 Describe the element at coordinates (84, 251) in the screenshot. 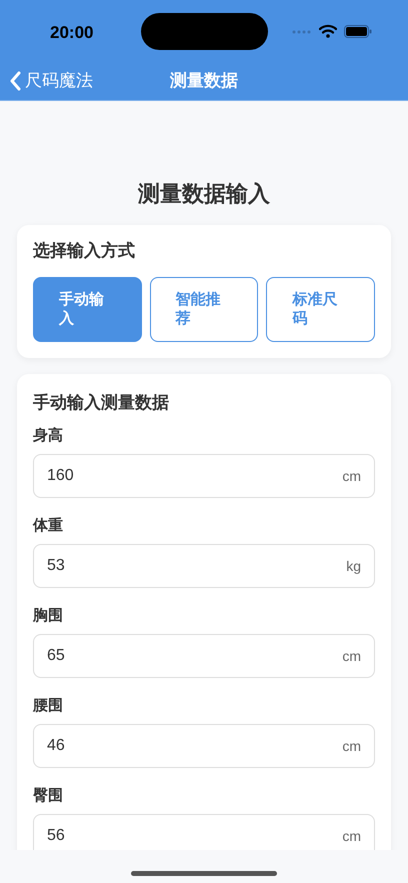

I see `card-title: 选择输入方式` at that location.